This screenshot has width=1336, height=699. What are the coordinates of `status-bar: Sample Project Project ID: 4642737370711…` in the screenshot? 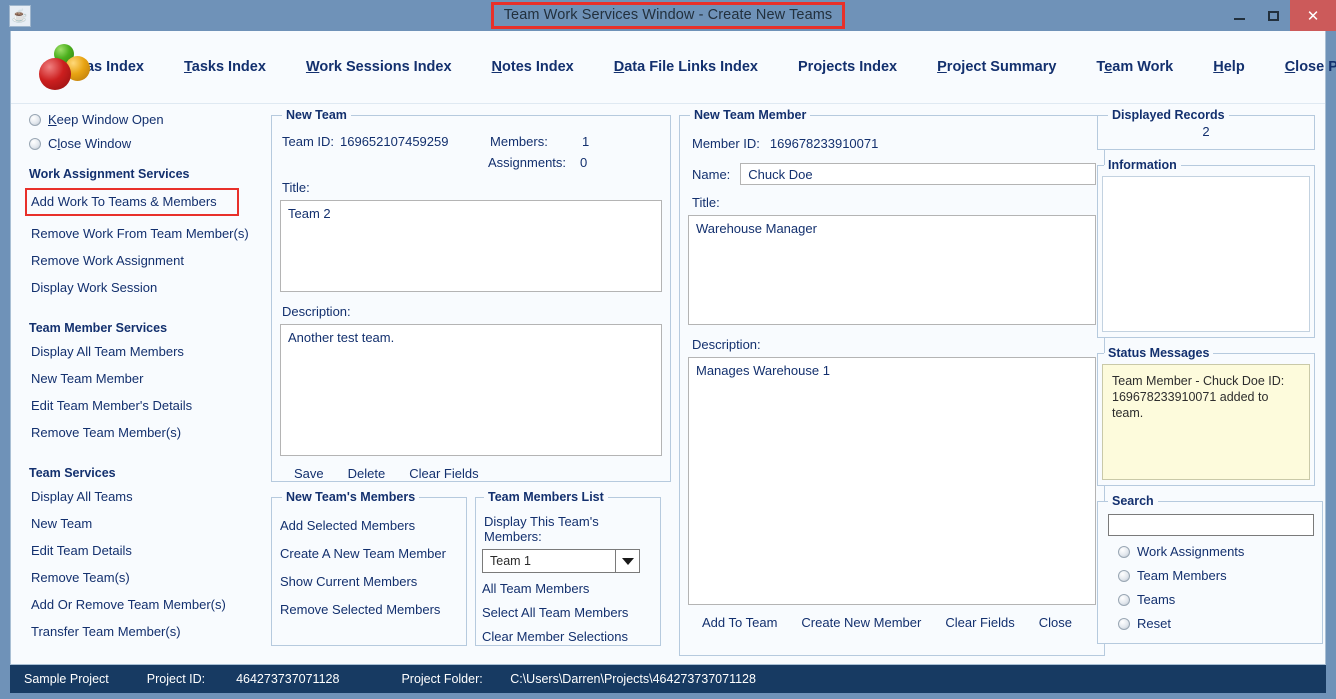 It's located at (668, 679).